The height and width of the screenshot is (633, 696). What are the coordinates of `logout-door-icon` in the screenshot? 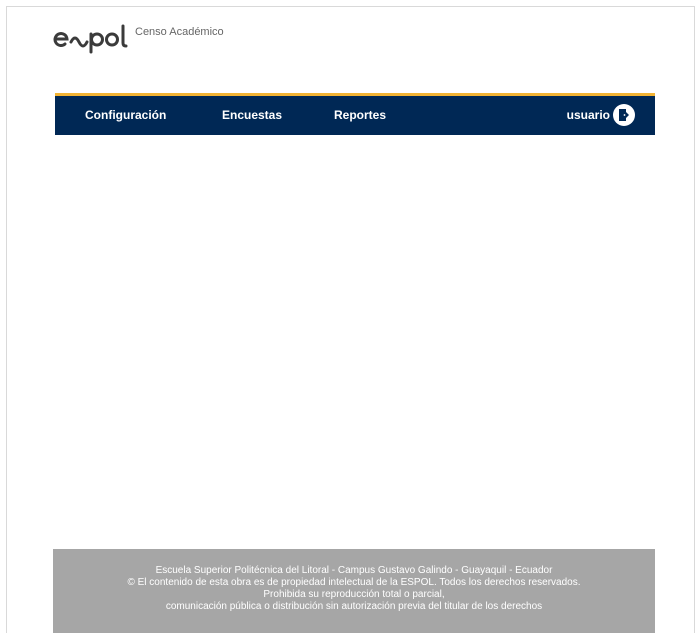 It's located at (624, 115).